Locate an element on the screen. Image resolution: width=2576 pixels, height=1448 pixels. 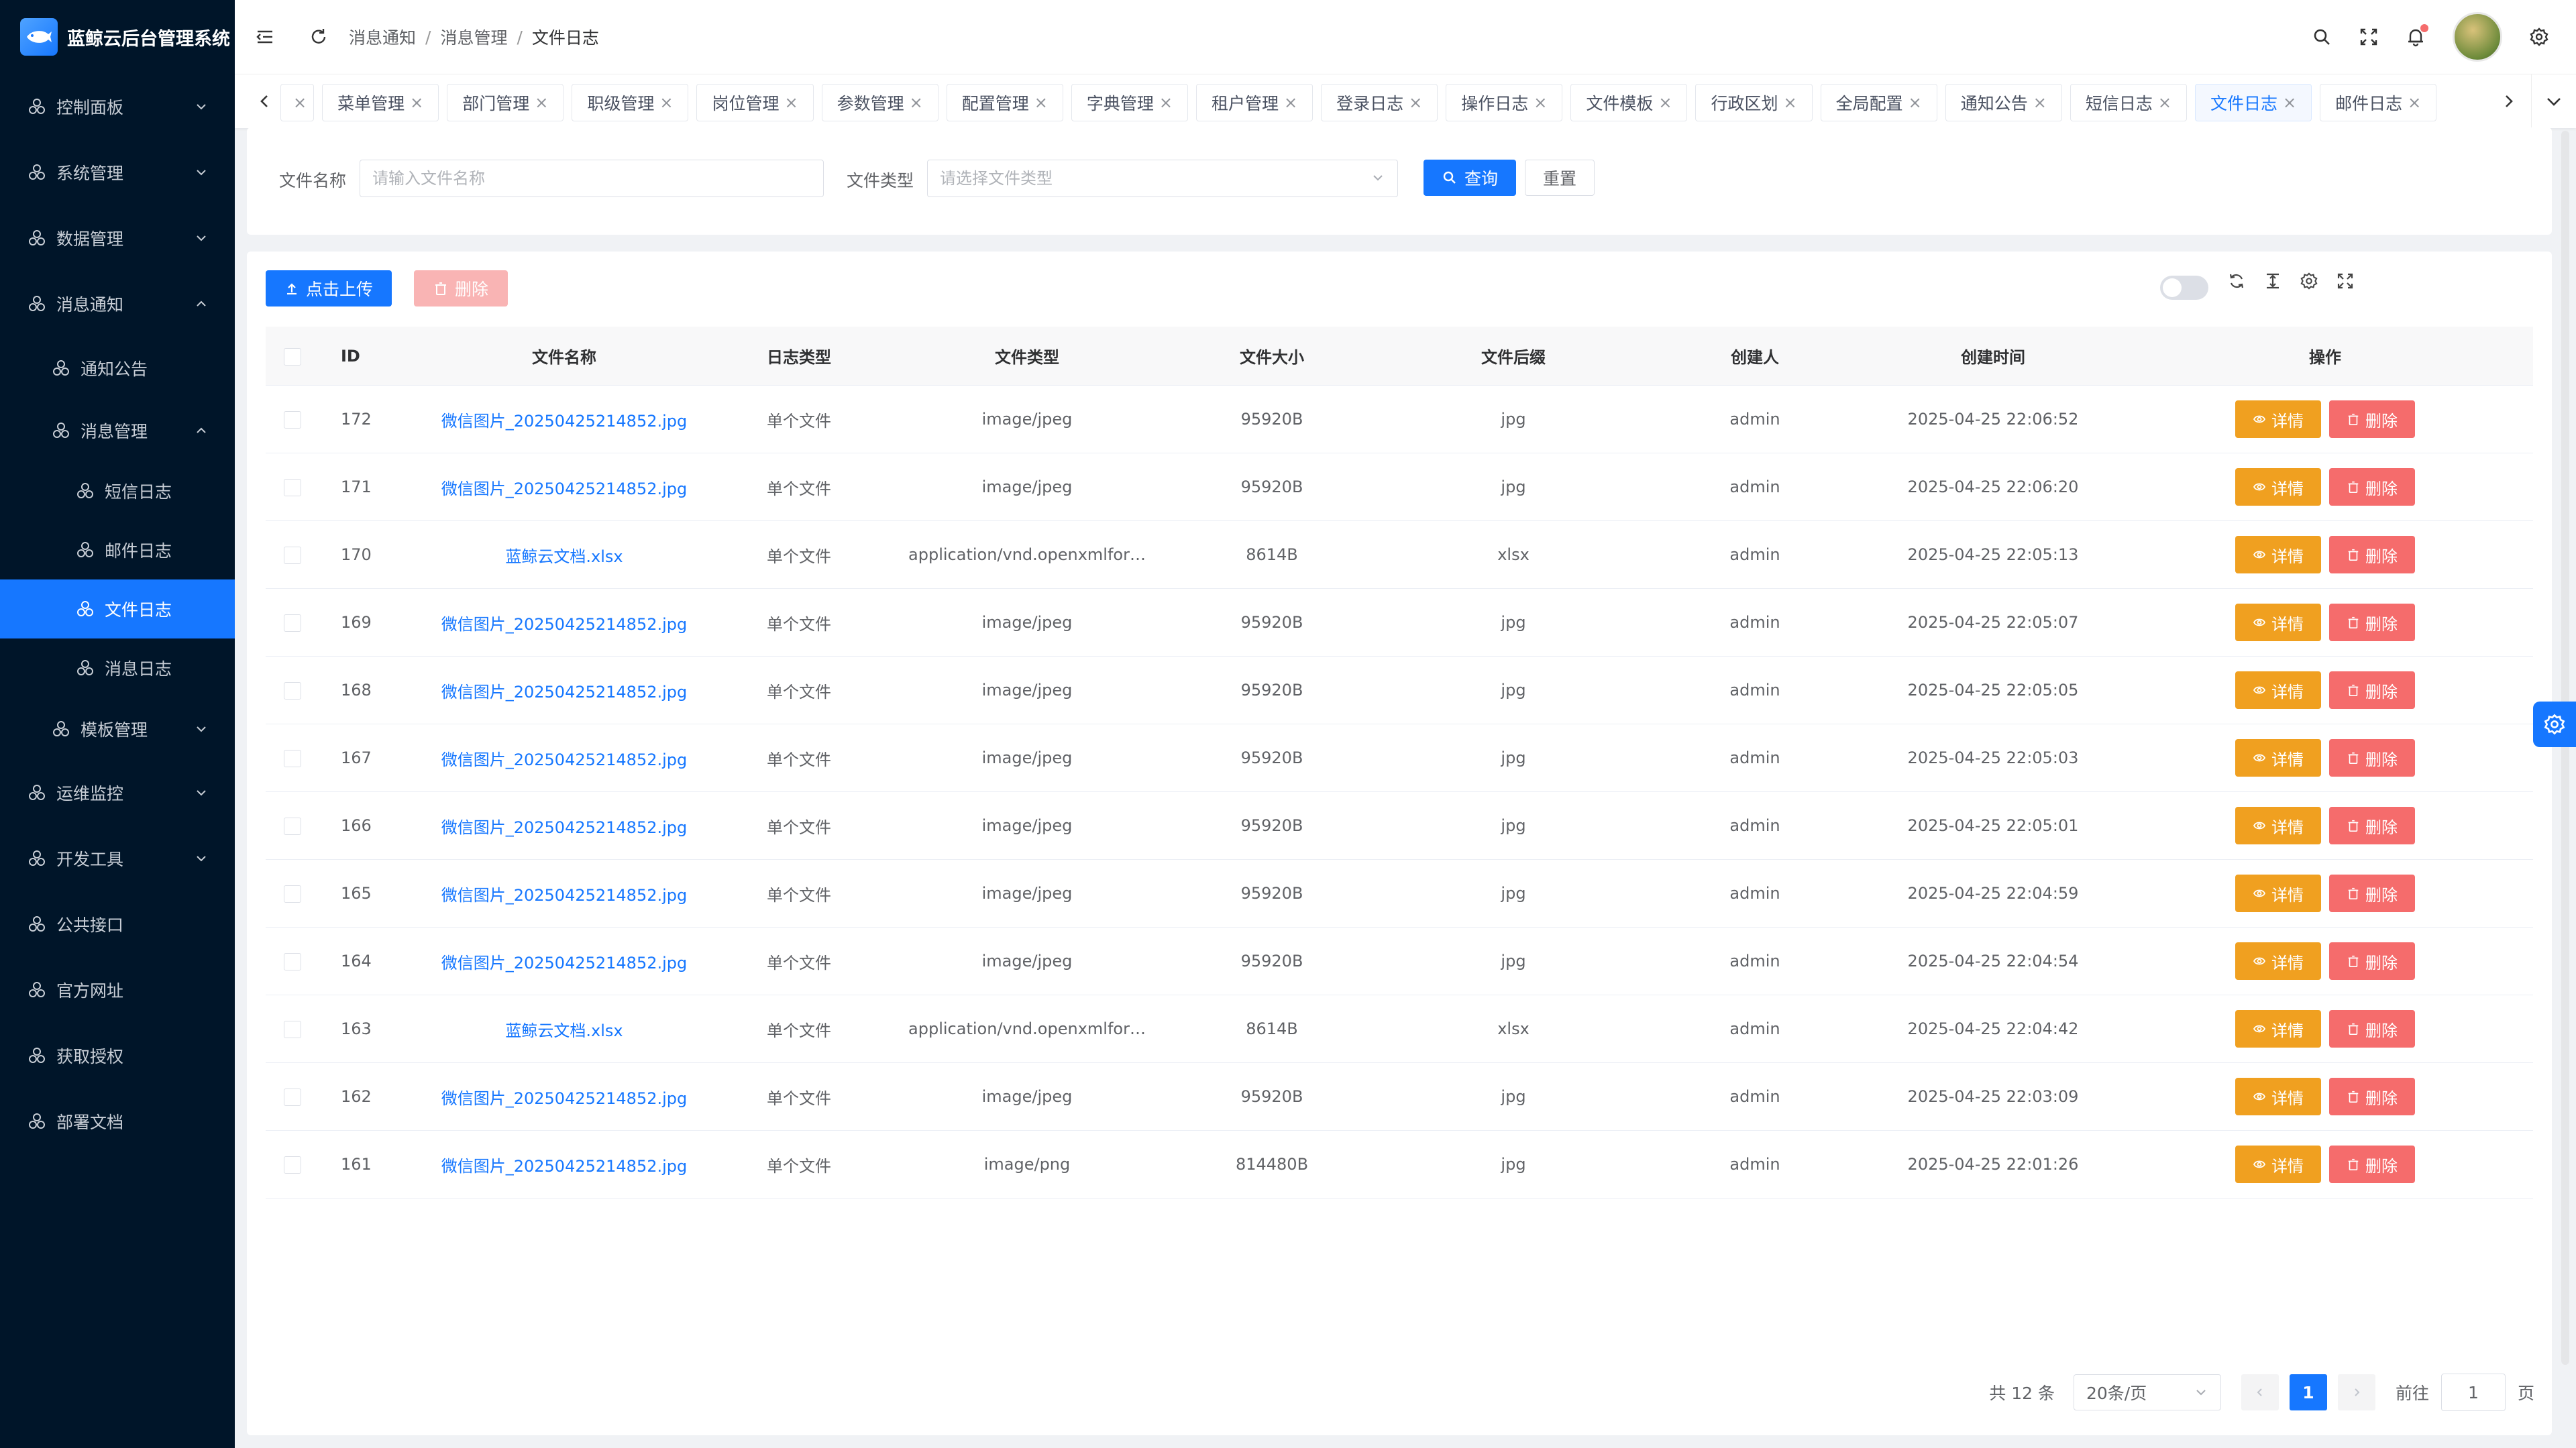
tab: 短信日志 × is located at coordinates (2128, 103).